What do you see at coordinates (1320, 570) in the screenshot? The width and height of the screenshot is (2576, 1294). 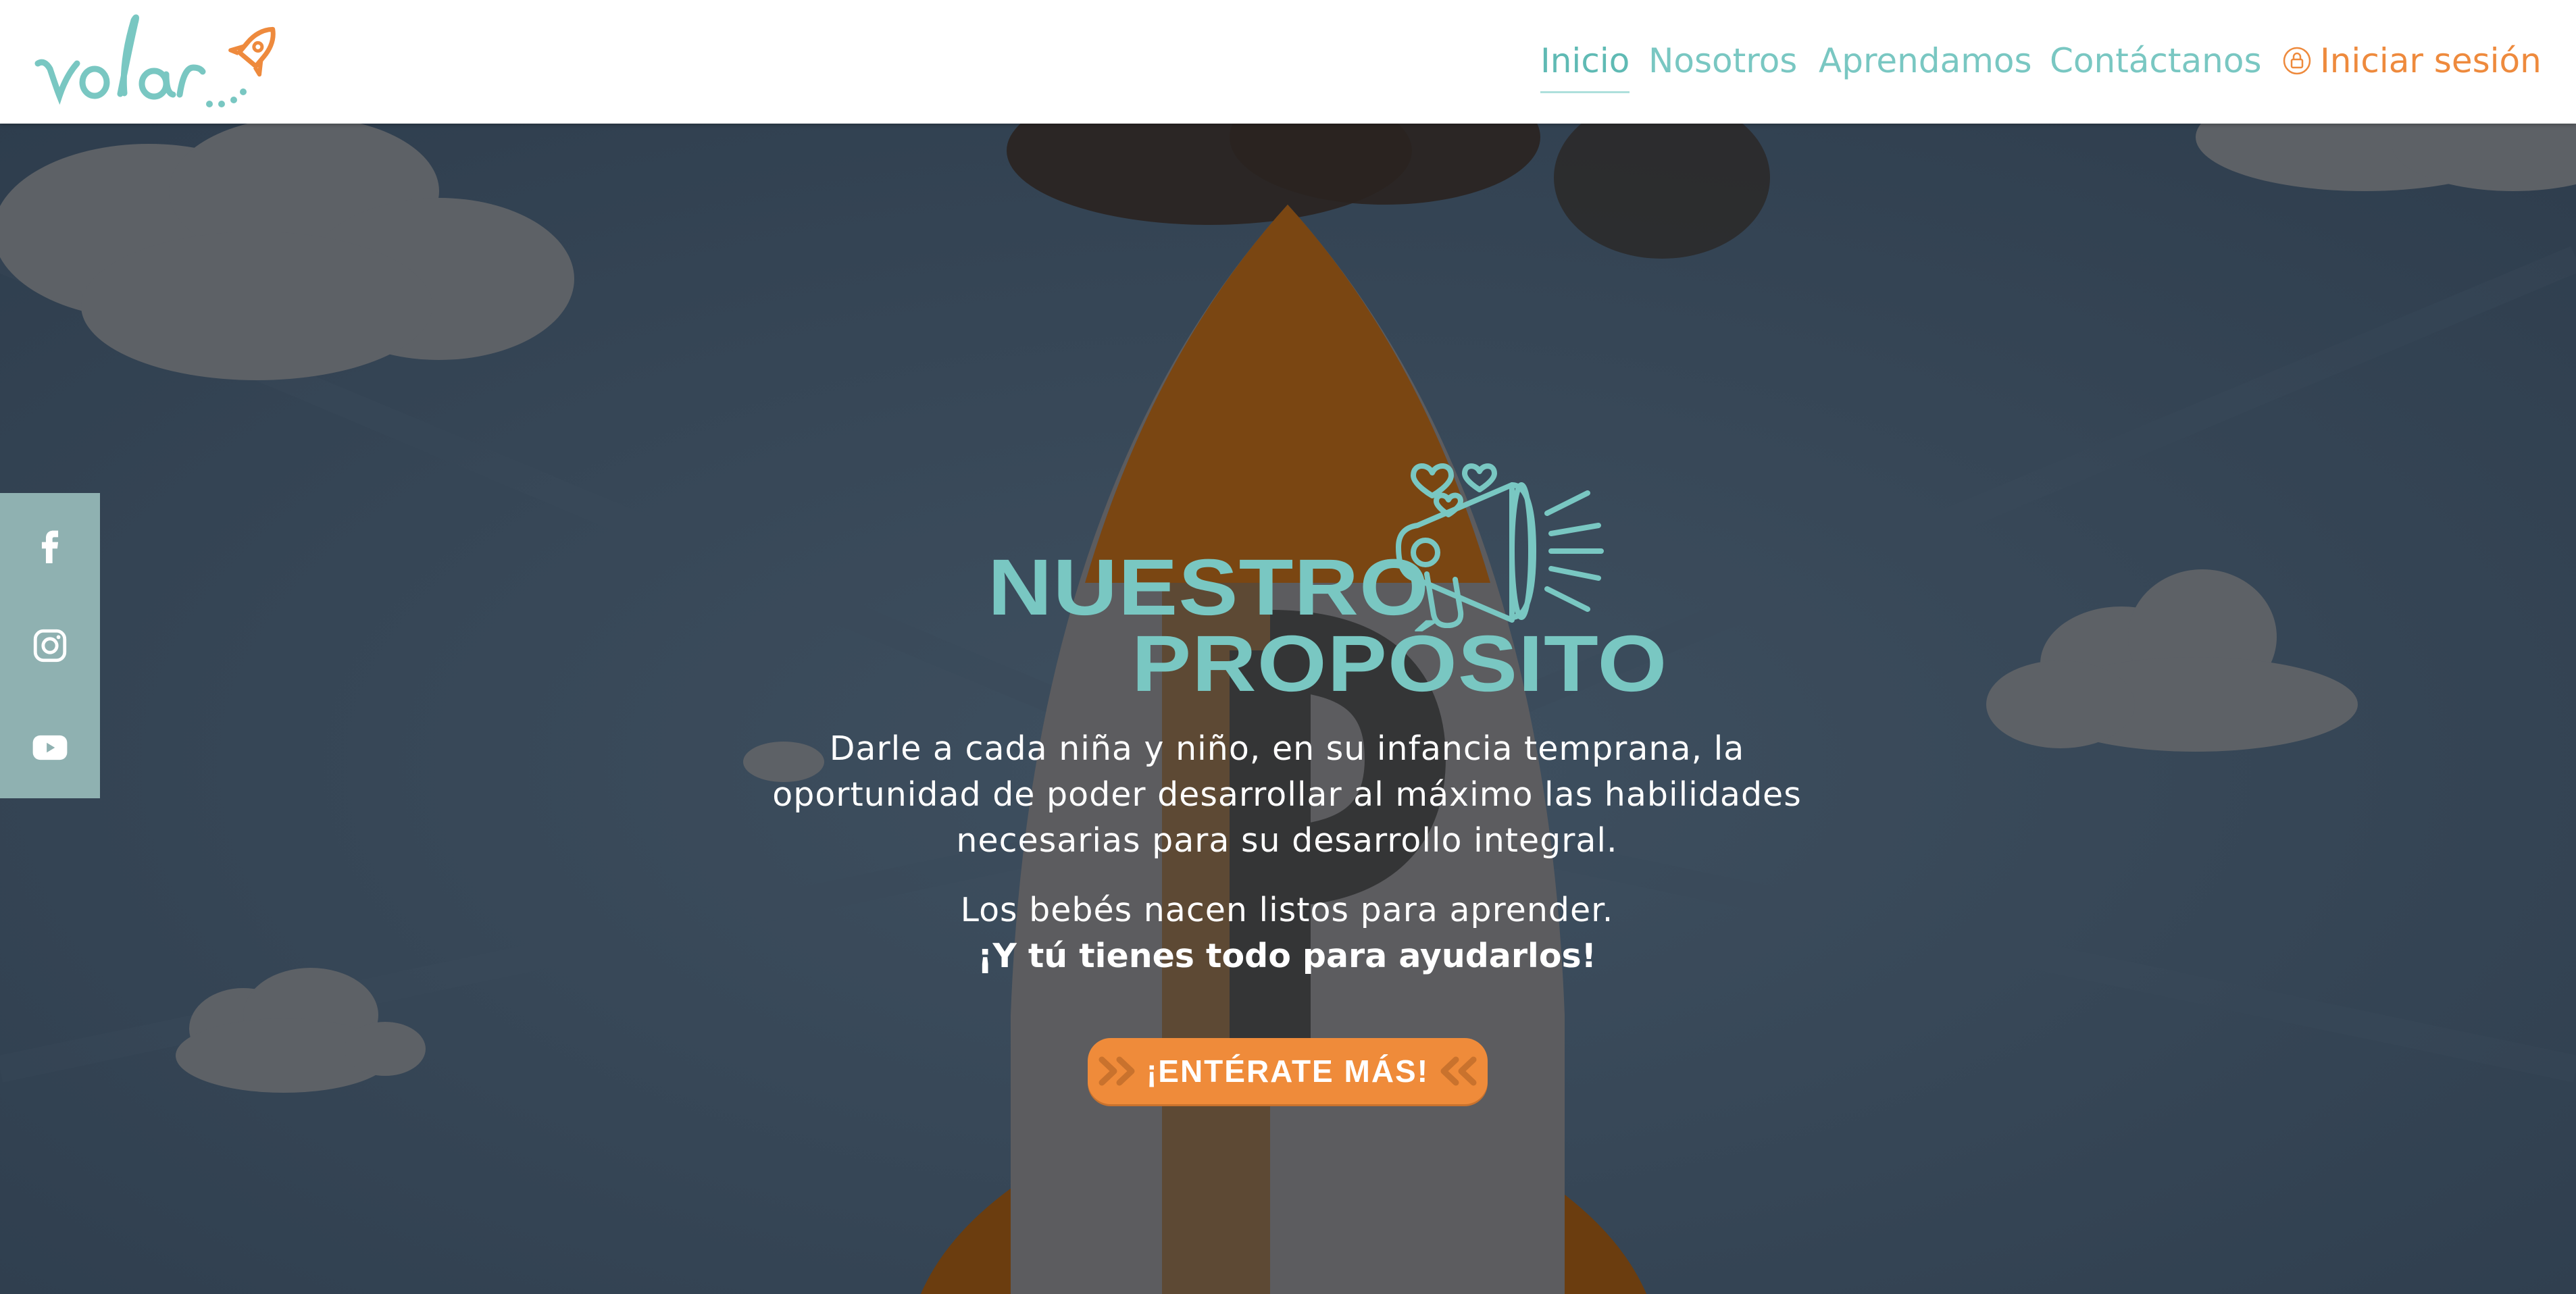 I see `purpose-title: NUESTRO PROPÓSITO` at bounding box center [1320, 570].